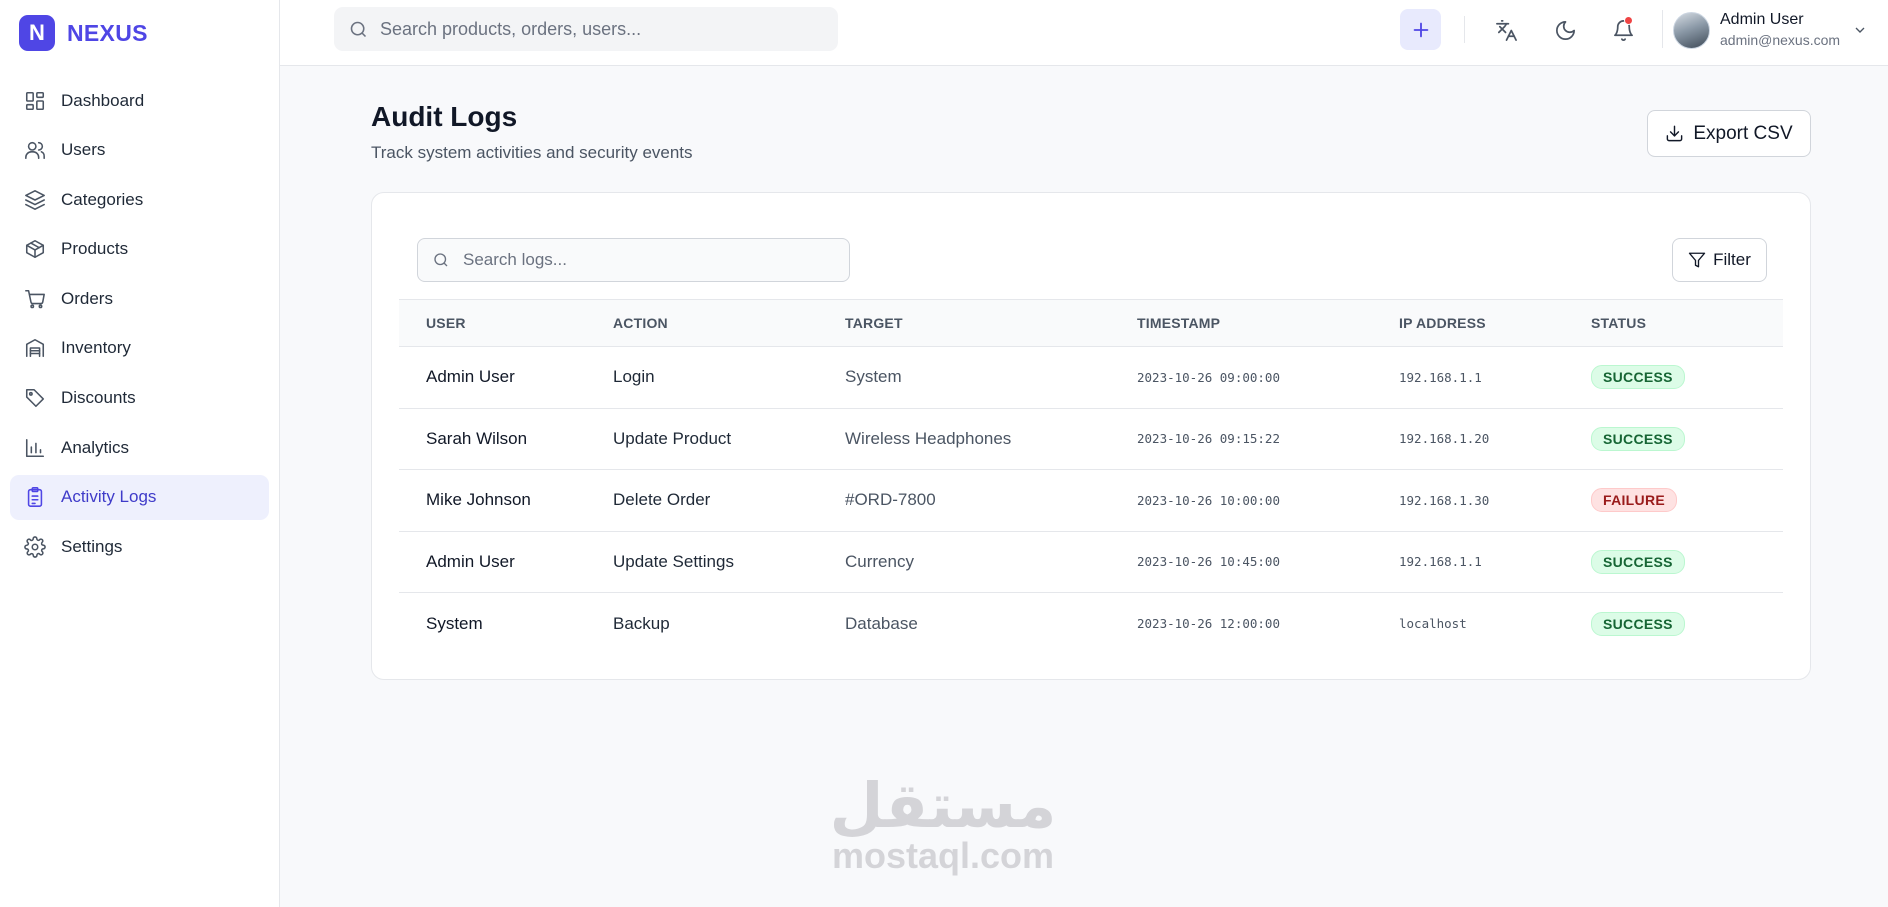 The image size is (1888, 907). Describe the element at coordinates (1208, 623) in the screenshot. I see `cell-timestamp: 2023-10-26 12:00:00` at that location.